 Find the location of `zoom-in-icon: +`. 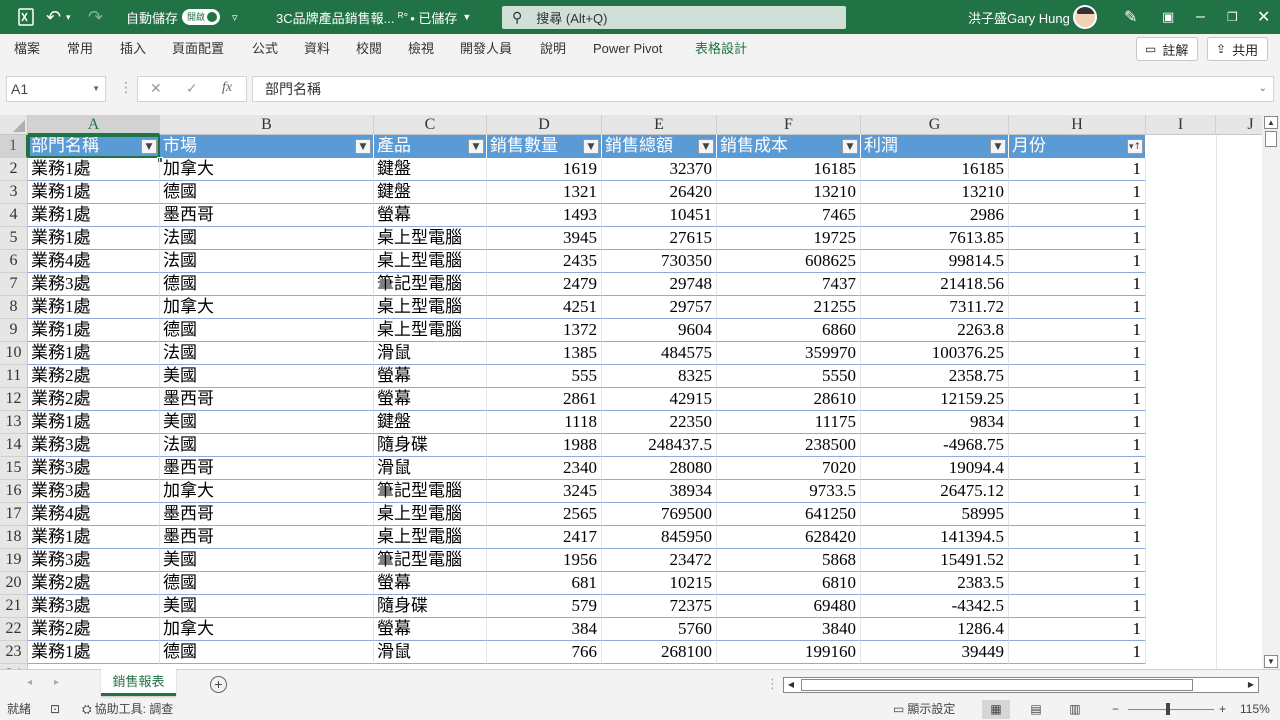

zoom-in-icon: + is located at coordinates (1222, 709).